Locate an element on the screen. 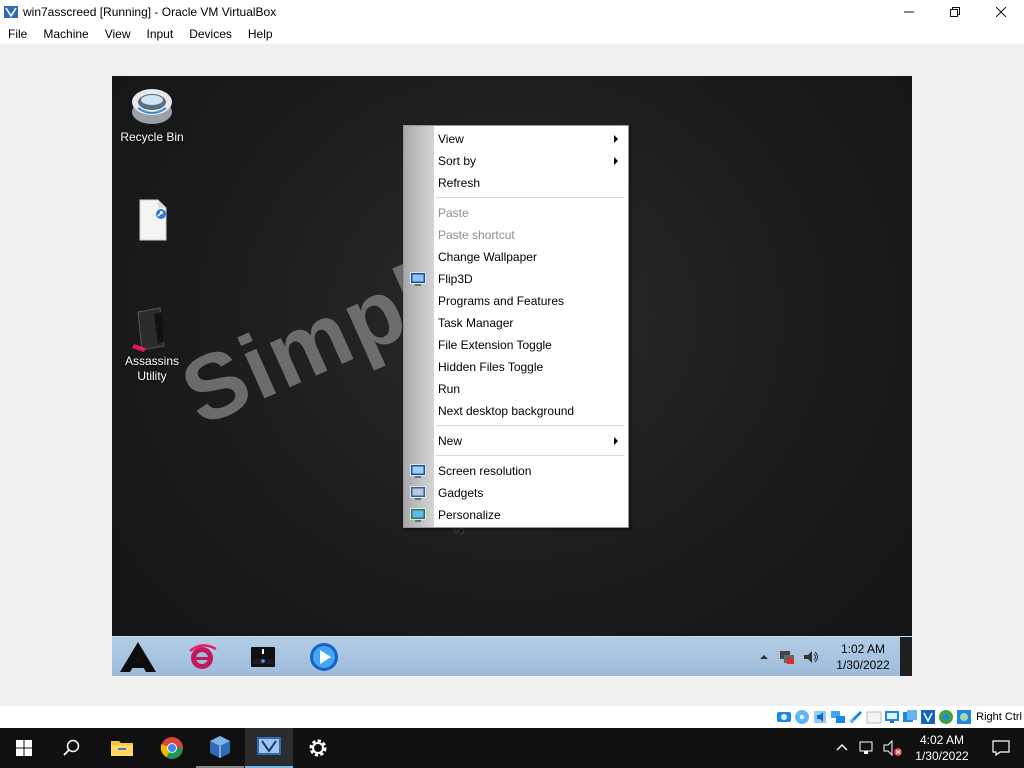  guest-start-button is located at coordinates (138, 657).